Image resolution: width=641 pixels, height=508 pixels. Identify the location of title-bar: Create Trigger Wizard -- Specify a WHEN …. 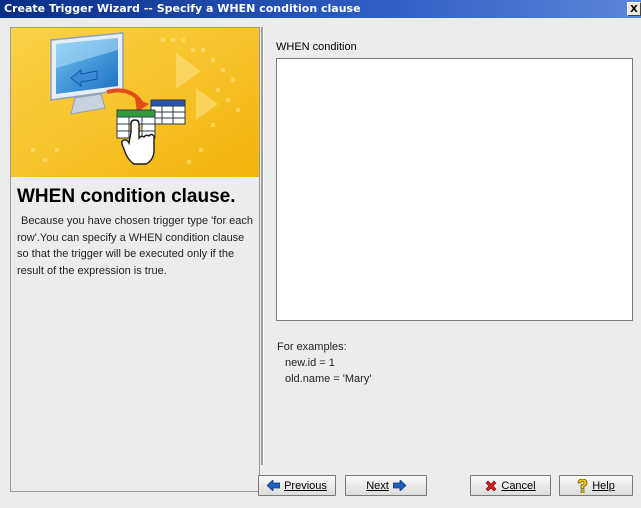
(320, 9).